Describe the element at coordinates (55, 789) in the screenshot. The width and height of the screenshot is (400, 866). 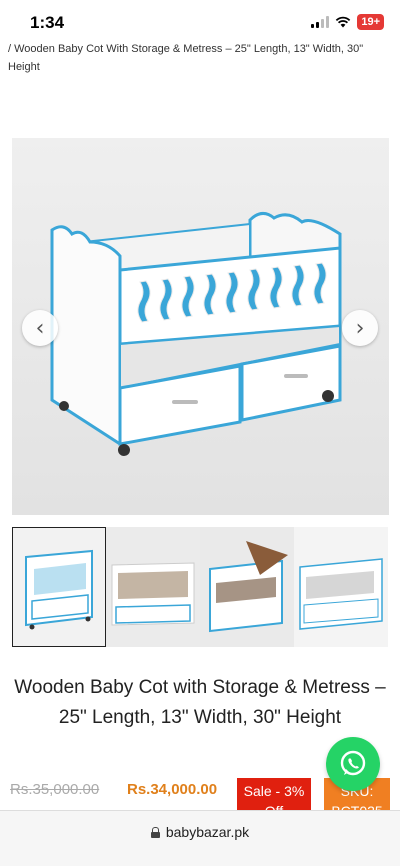
I see `old-price: Rs.35,000.00` at that location.